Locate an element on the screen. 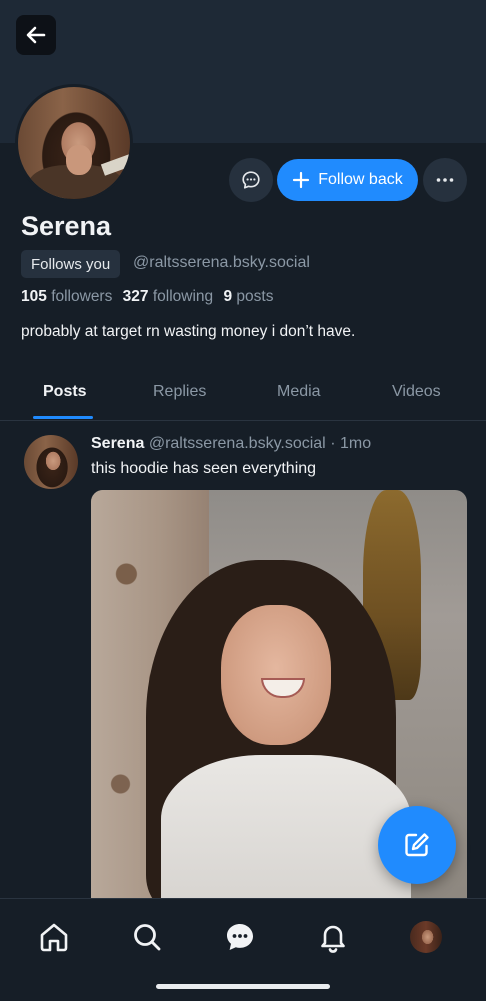 The width and height of the screenshot is (486, 1001). followers-count: 105 is located at coordinates (34, 296).